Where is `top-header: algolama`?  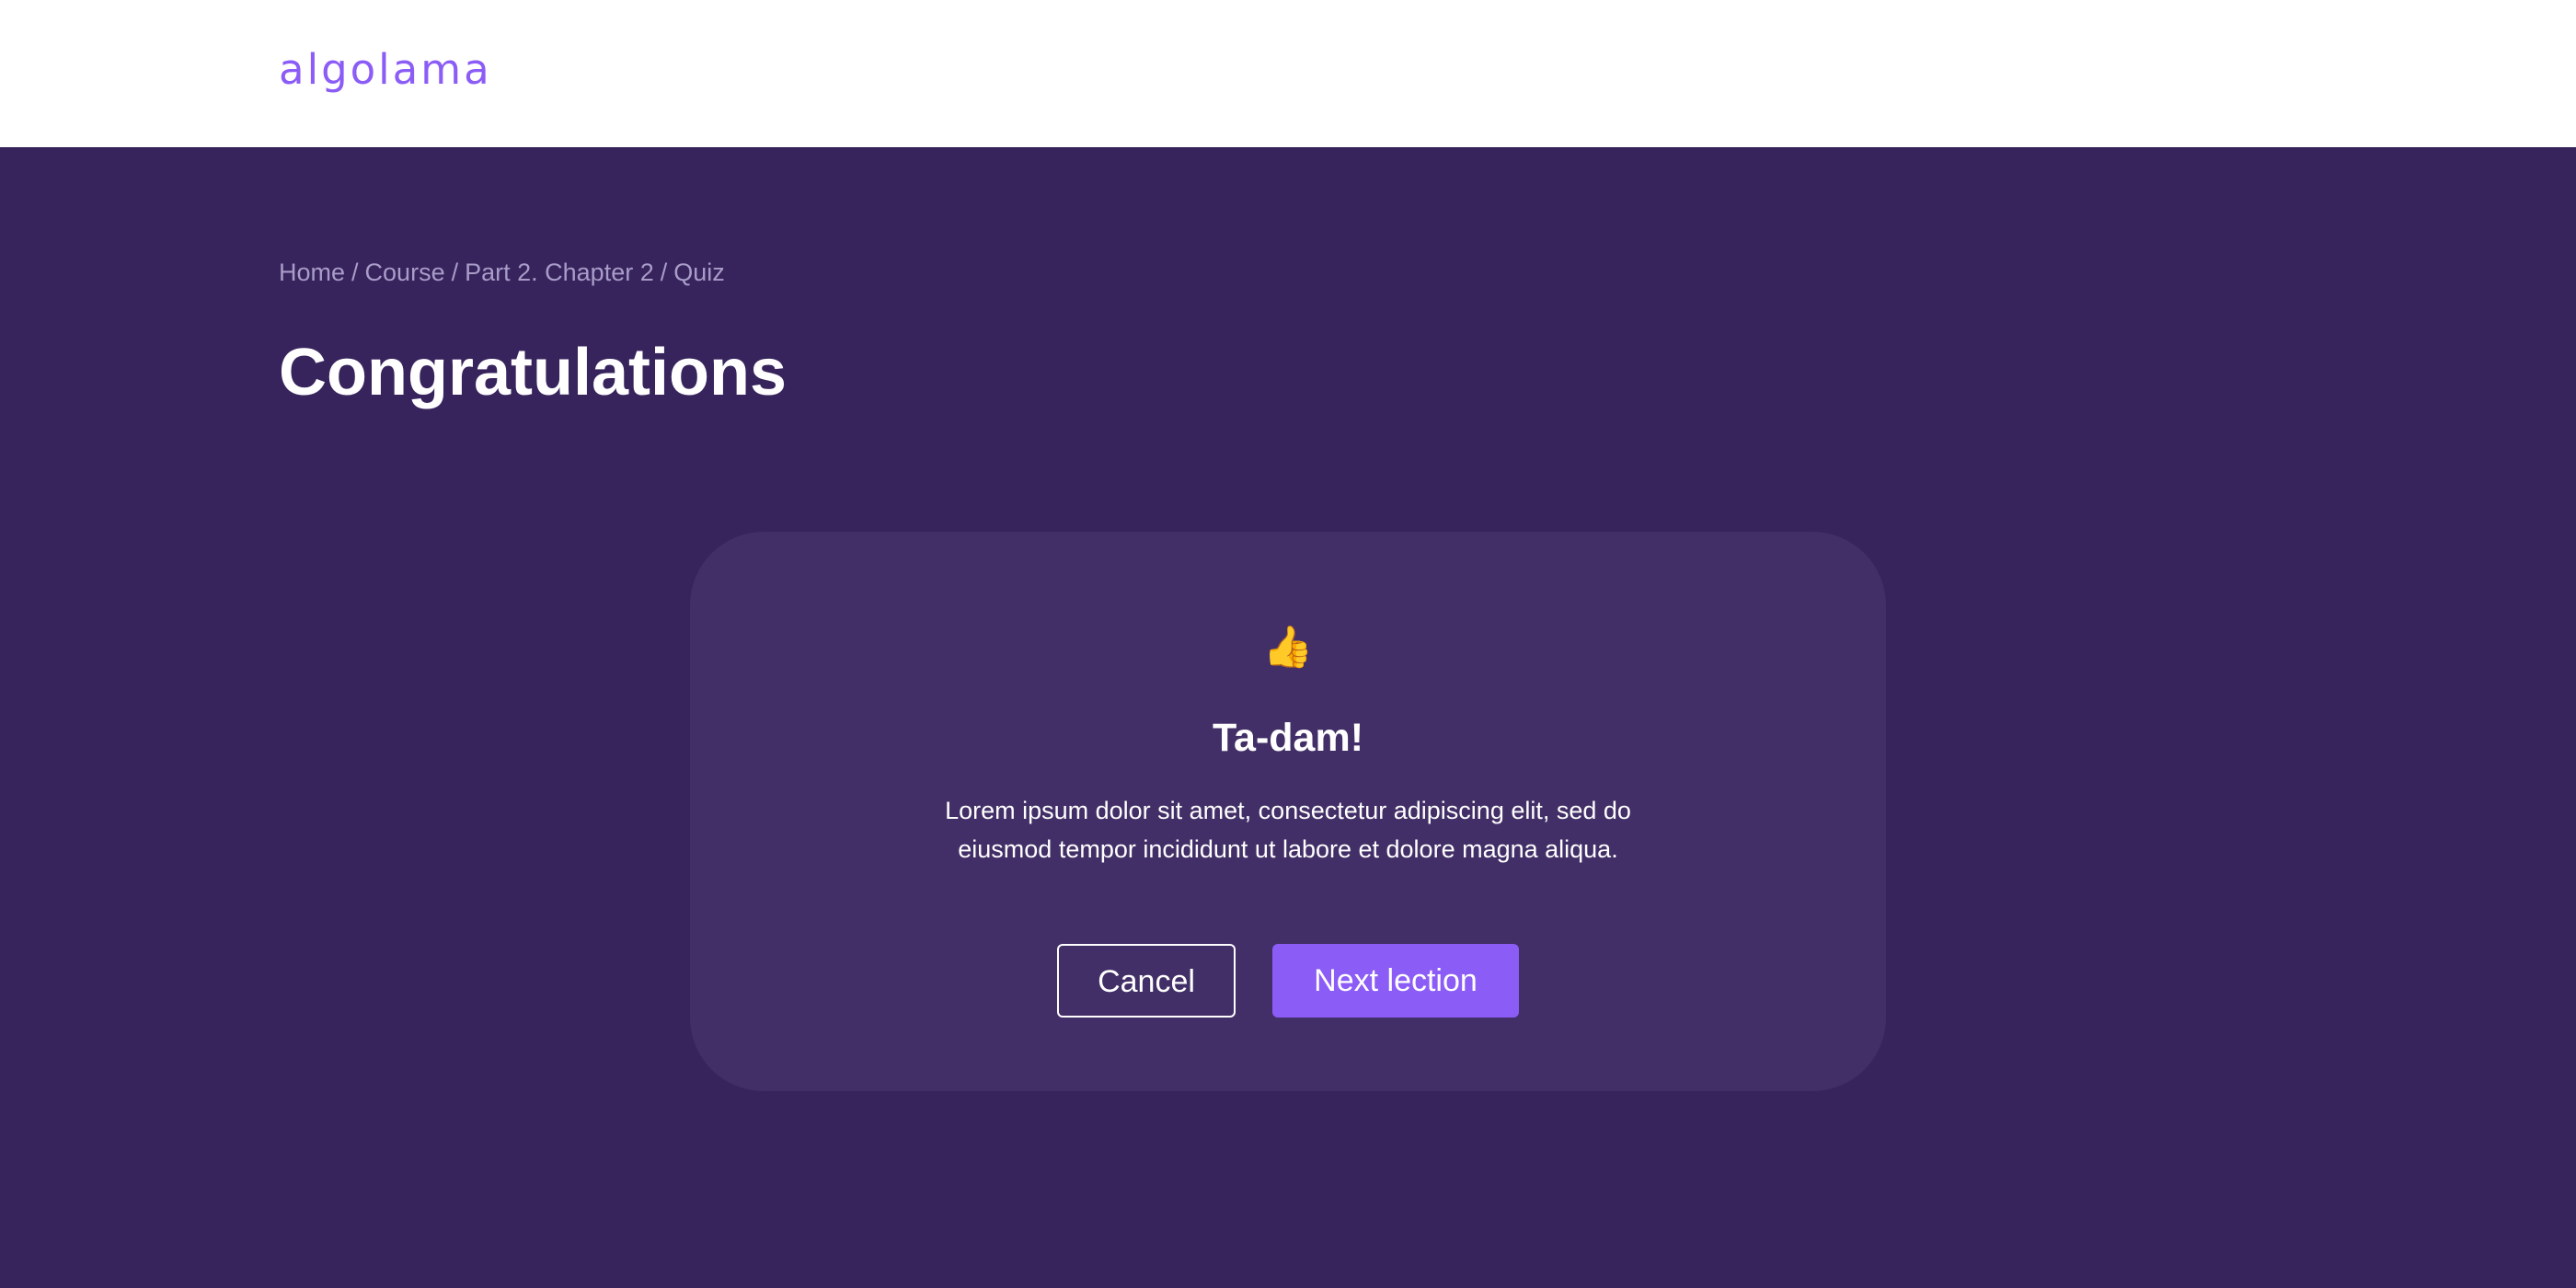
top-header: algolama is located at coordinates (1288, 73).